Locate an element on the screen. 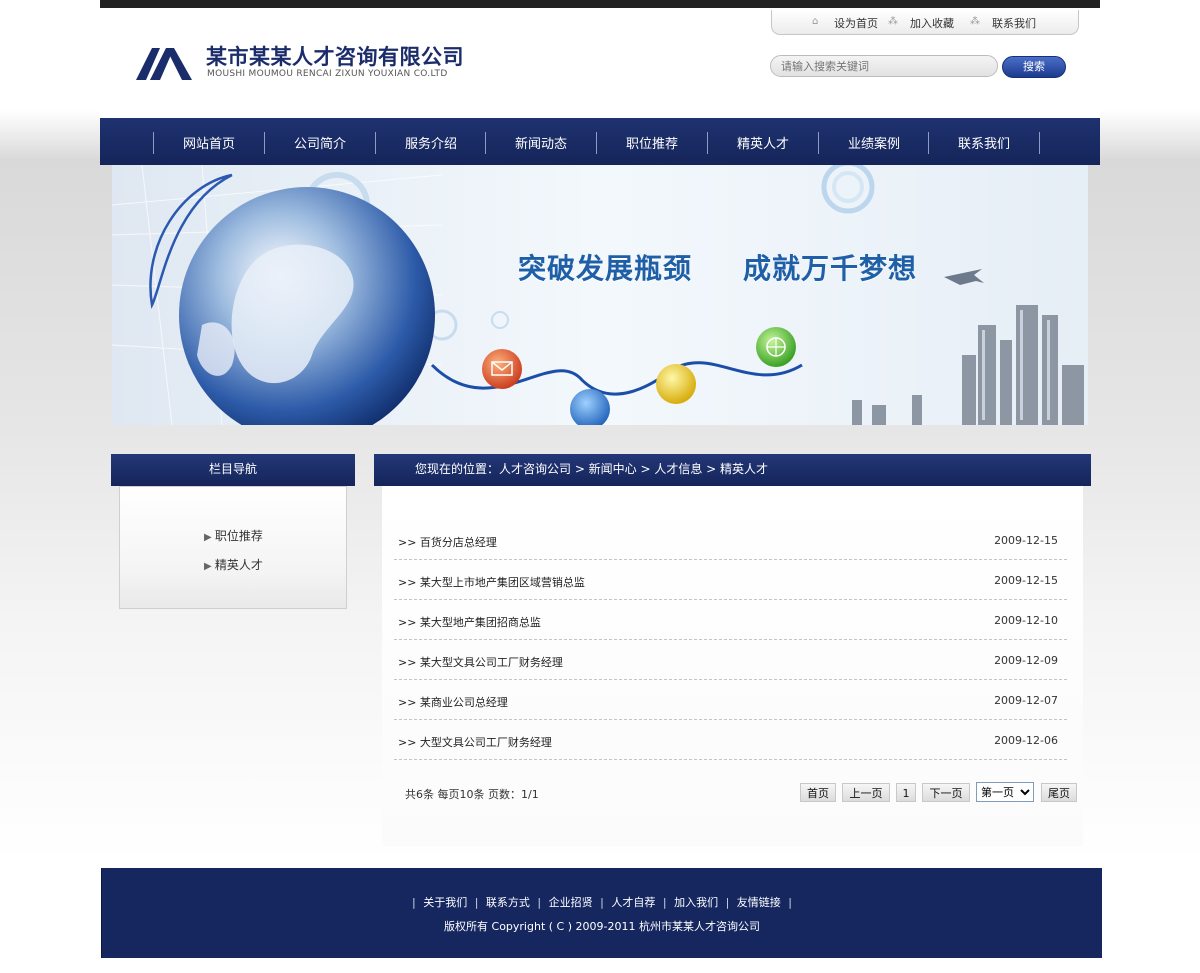 This screenshot has width=1200, height=973. list-item-title: >> 某大型地产集团招商总监 is located at coordinates (469, 622).